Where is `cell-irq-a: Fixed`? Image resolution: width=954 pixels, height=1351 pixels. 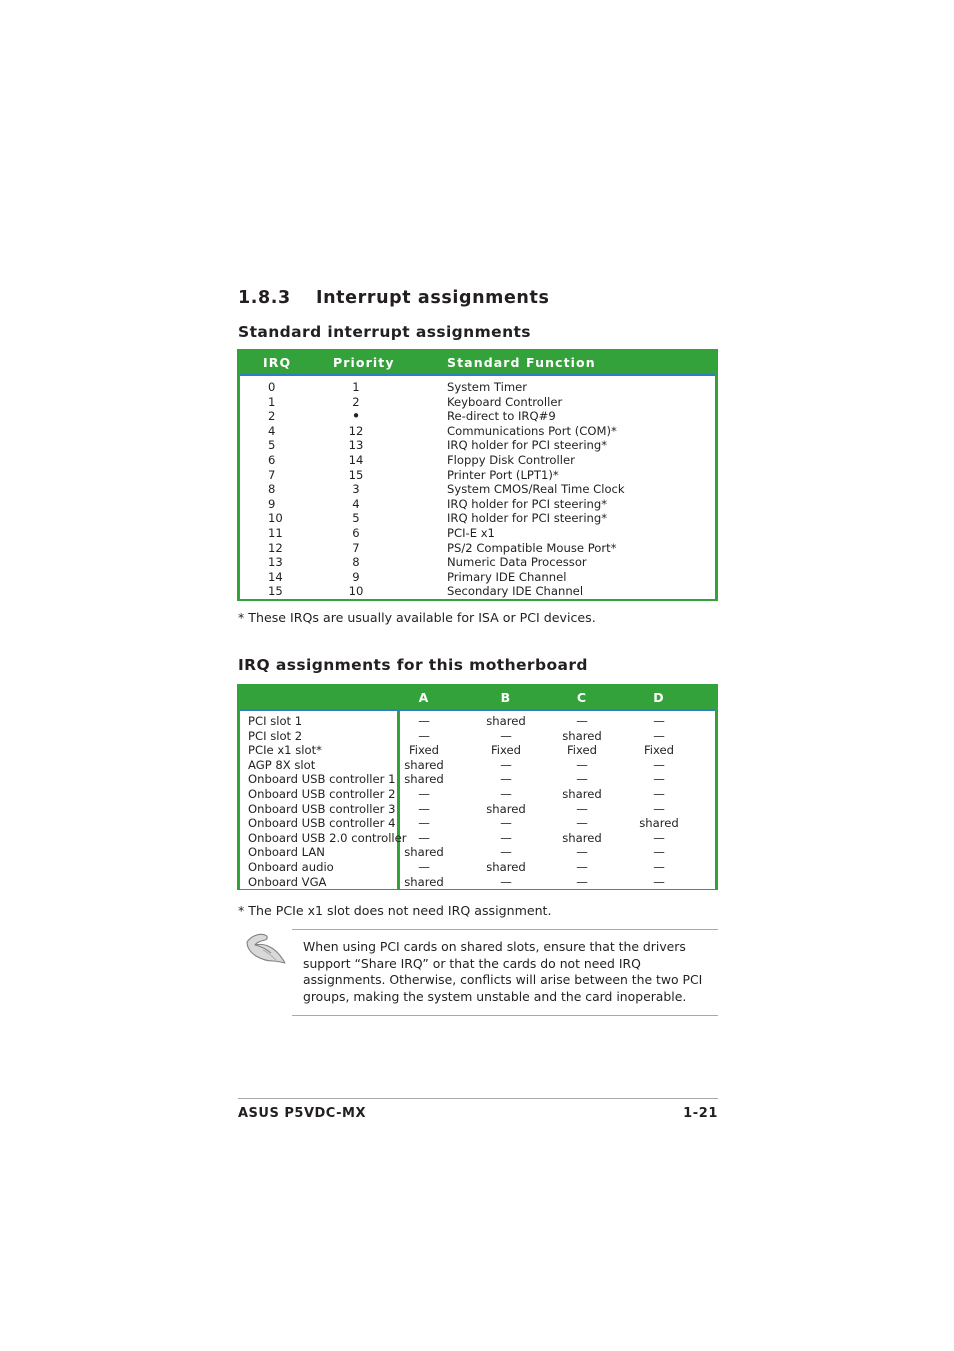
cell-irq-a: Fixed is located at coordinates (424, 750).